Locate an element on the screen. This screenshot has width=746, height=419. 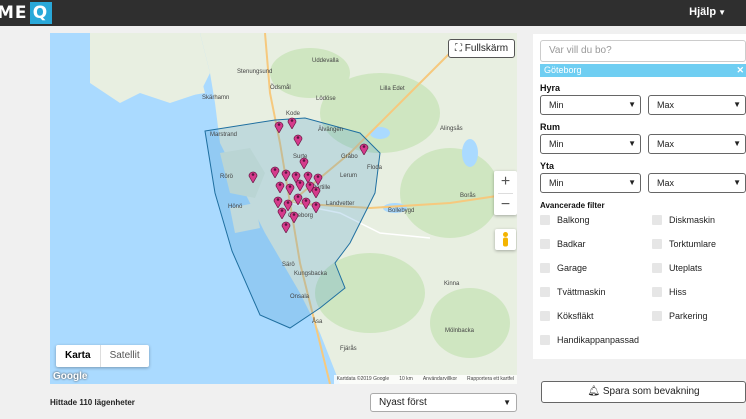
location-search-input: Var vill du bo? is located at coordinates (643, 51).